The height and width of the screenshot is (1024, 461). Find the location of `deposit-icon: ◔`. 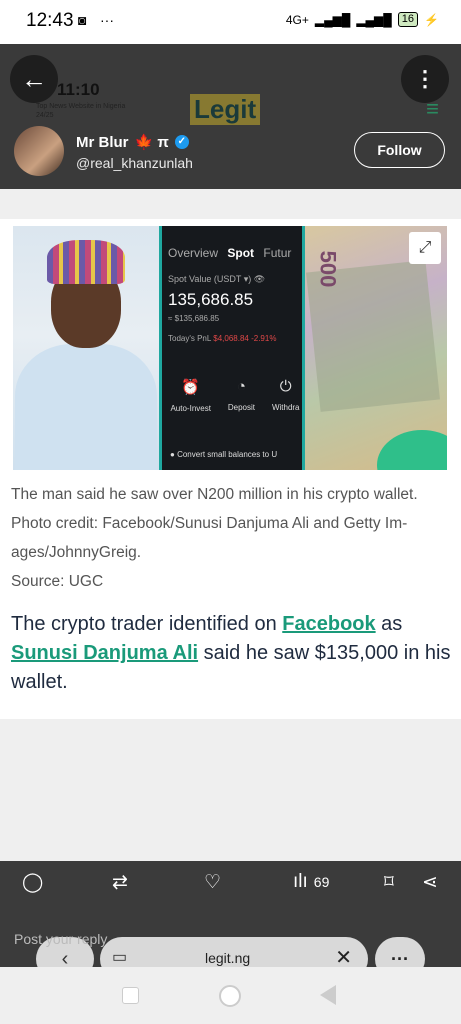

deposit-icon: ◔ is located at coordinates (241, 386).